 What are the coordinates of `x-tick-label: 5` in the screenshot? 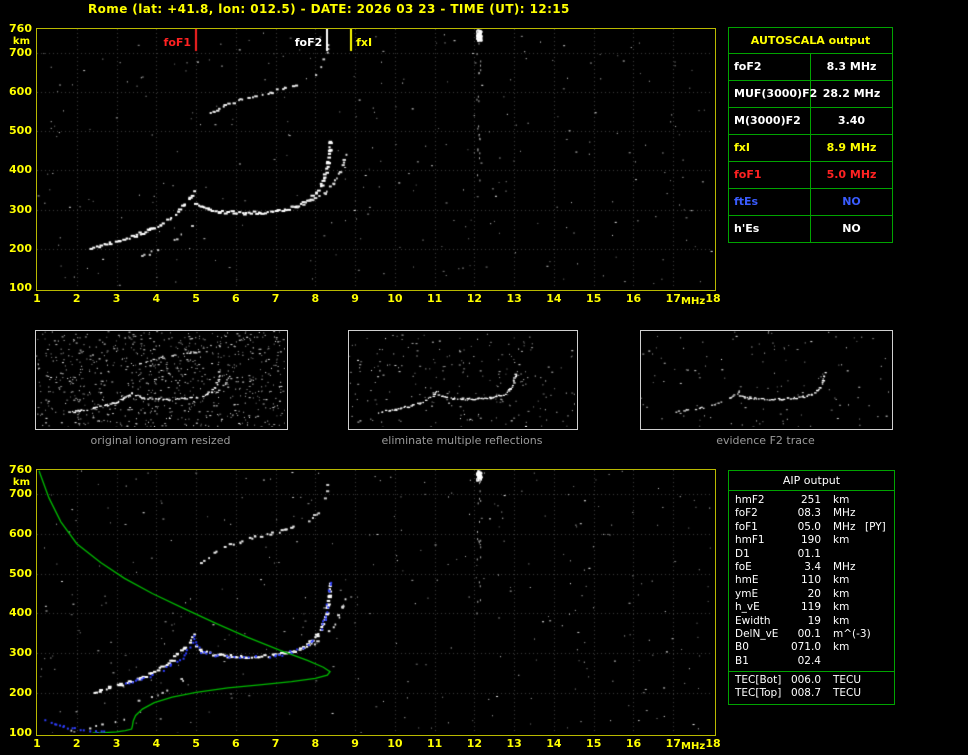 It's located at (196, 743).